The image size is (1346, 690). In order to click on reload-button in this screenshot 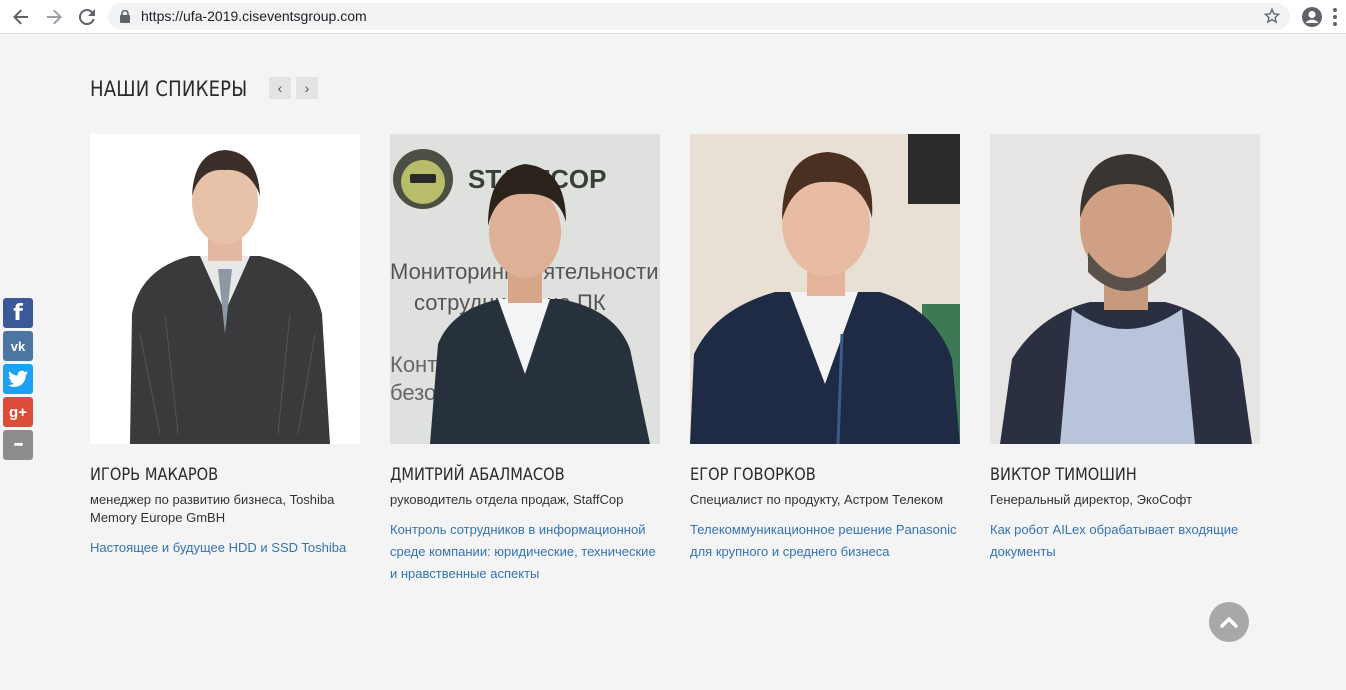, I will do `click(87, 17)`.